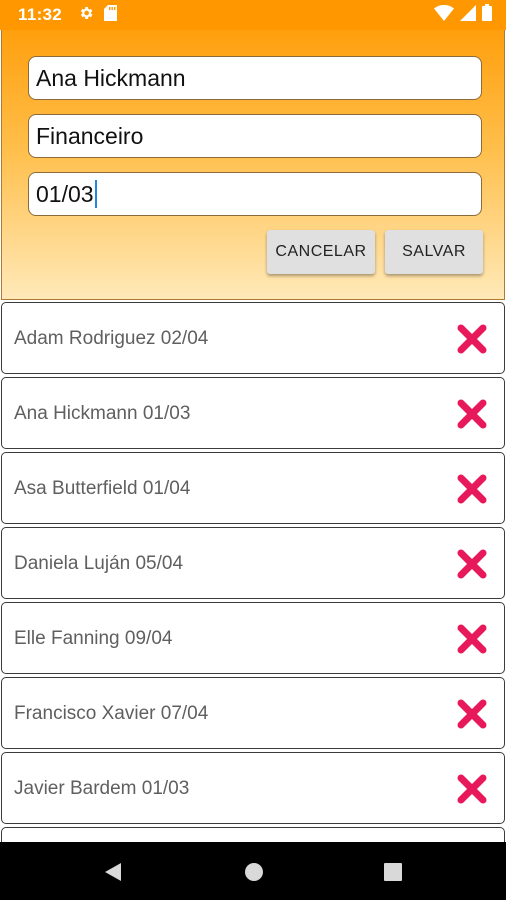  Describe the element at coordinates (253, 638) in the screenshot. I see `list-item: Elle Fanning 09/04` at that location.